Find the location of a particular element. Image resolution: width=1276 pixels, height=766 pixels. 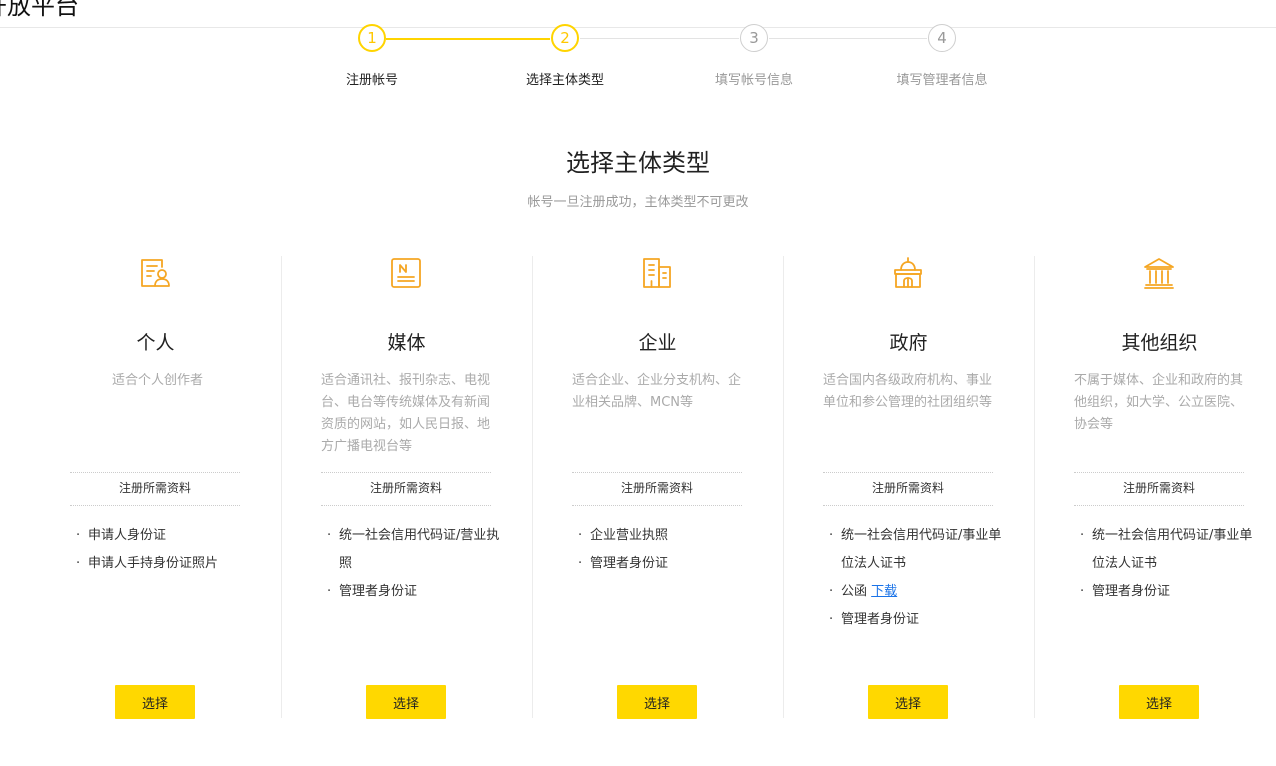

type-title: 政府 is located at coordinates (908, 343).